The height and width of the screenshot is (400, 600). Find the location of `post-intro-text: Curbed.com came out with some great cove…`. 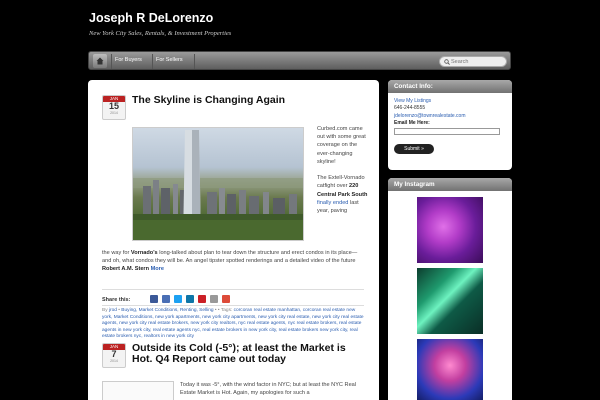

post-intro-text: Curbed.com came out with some great cove… is located at coordinates (341, 145).